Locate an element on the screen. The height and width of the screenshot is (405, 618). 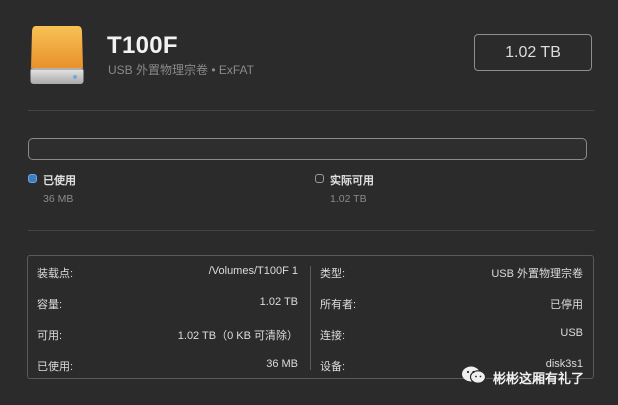
info-value: 1.02 TB（0 KB 可清除） is located at coordinates (237, 336).